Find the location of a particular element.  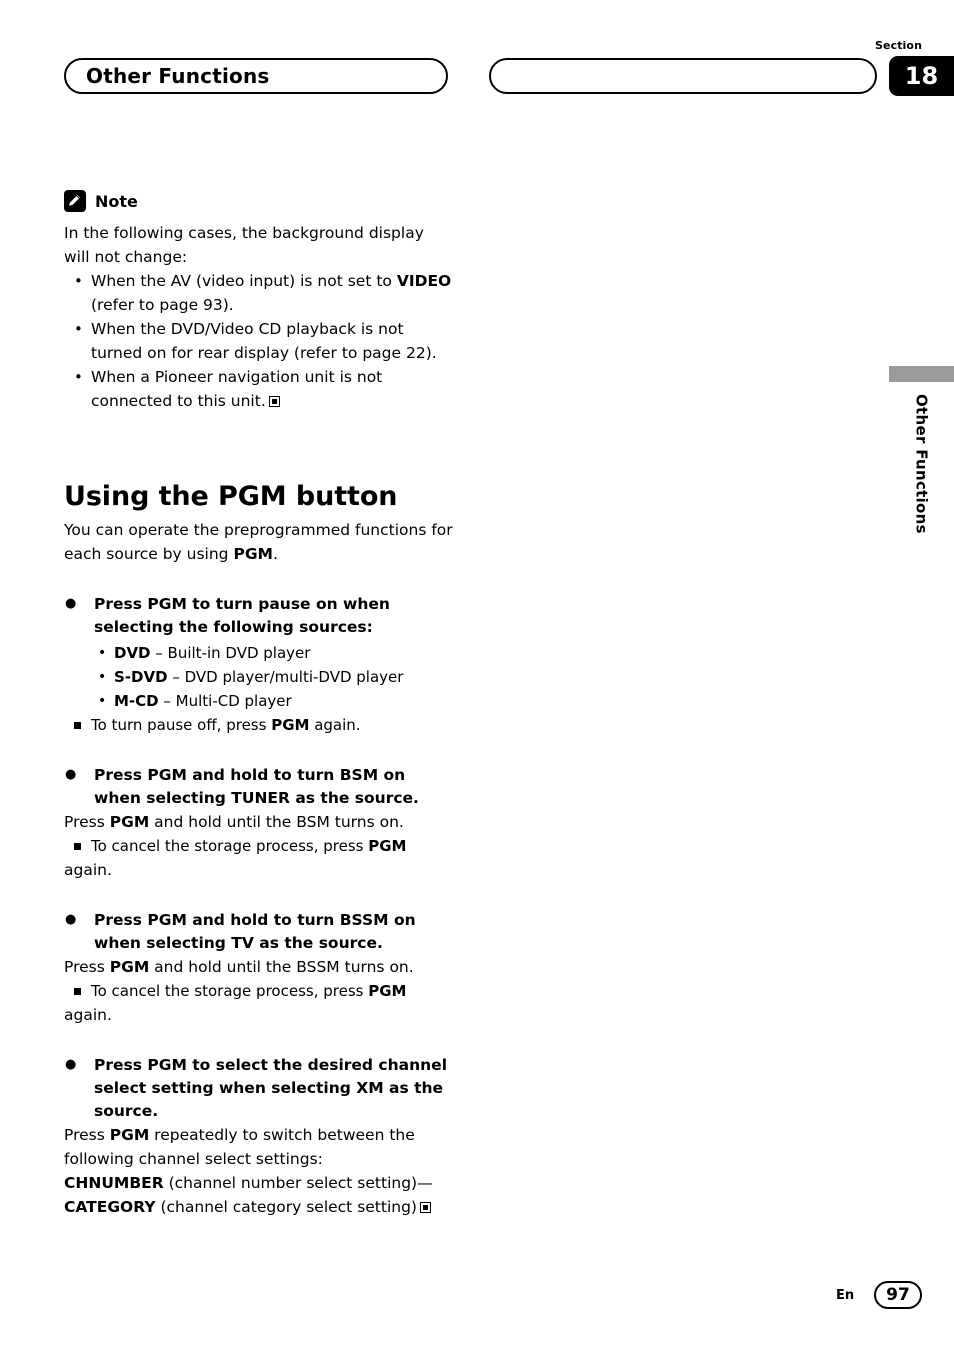

setting-dash: — is located at coordinates (425, 1183).